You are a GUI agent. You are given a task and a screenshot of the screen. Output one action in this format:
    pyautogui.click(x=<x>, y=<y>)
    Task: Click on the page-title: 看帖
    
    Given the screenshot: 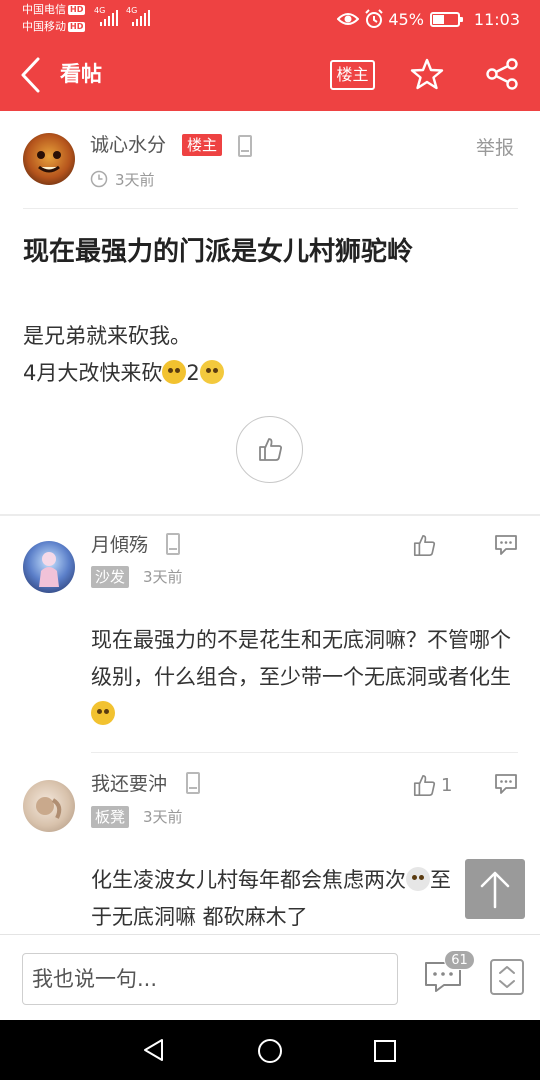 What is the action you would take?
    pyautogui.click(x=81, y=74)
    